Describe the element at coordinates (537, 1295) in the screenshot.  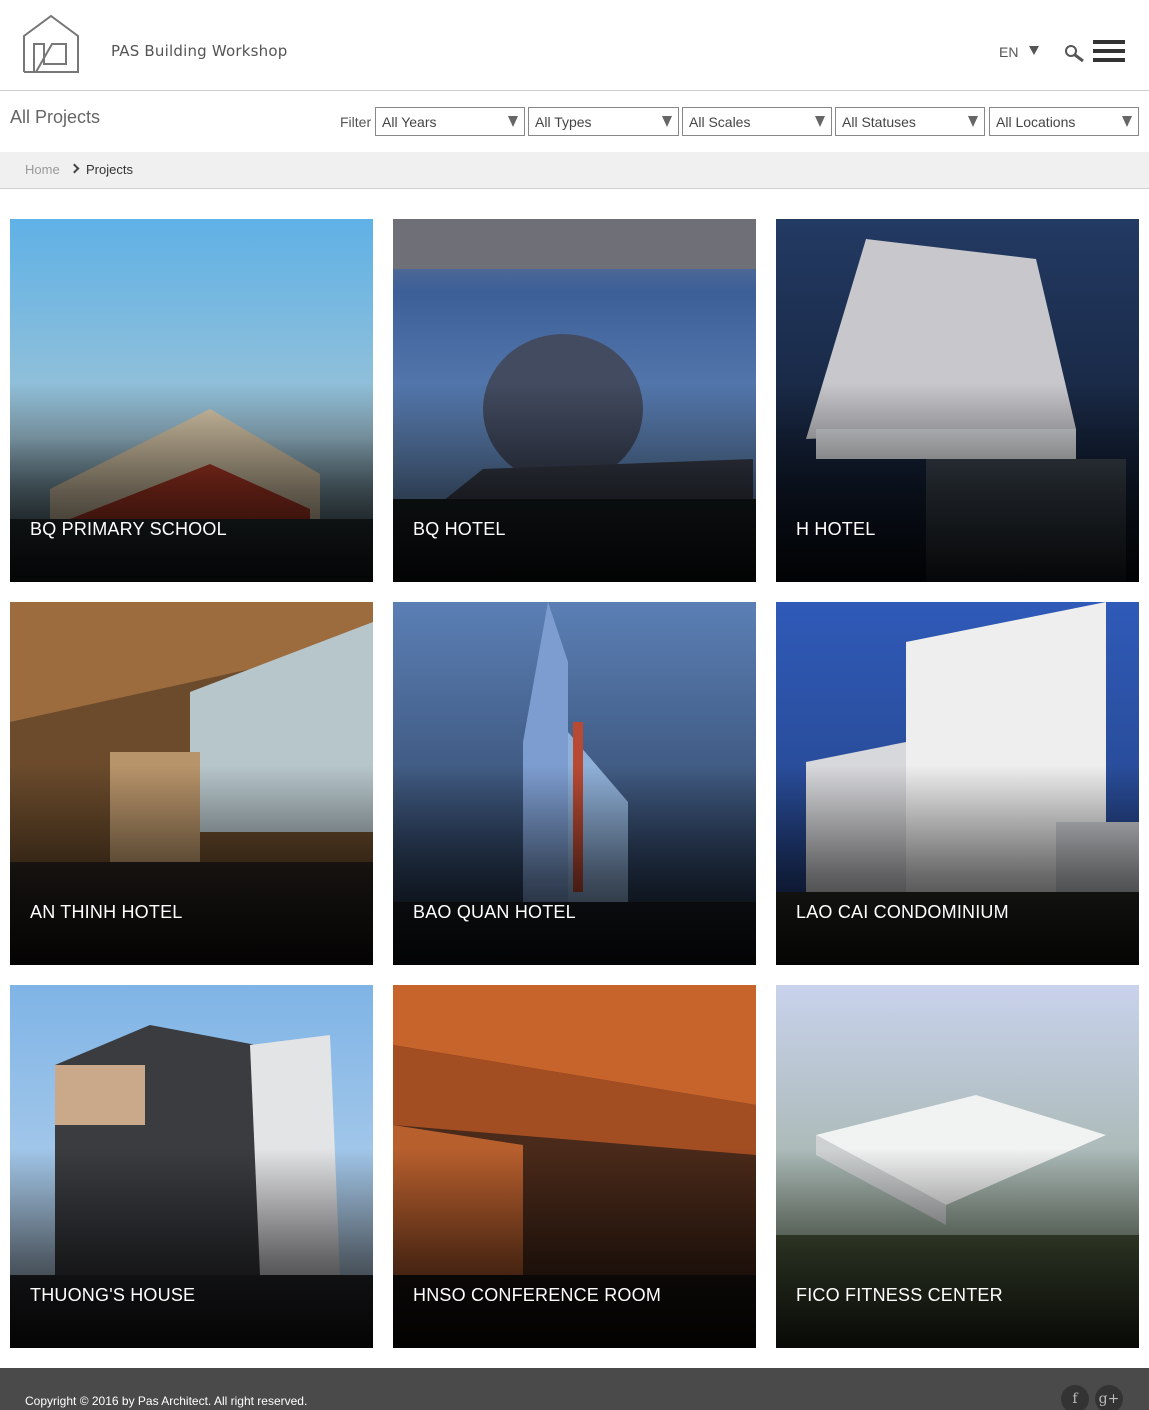
I see `project-title: HNSO CONFERENCE ROOM` at that location.